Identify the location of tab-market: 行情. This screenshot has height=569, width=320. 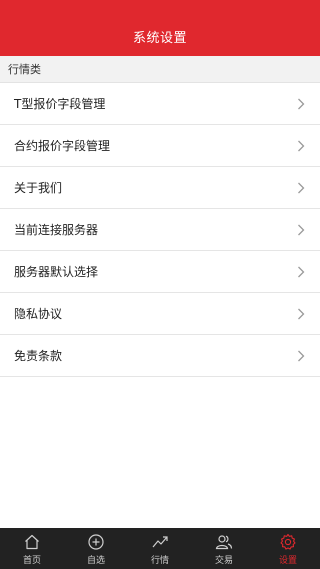
(160, 548).